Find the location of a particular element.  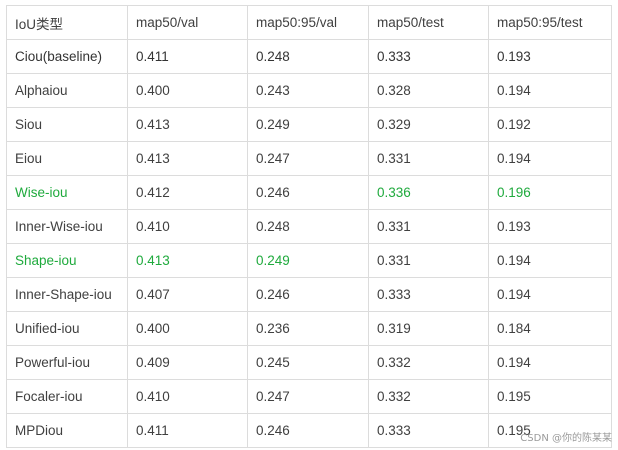

table-cell: Alphaiou is located at coordinates (67, 90).